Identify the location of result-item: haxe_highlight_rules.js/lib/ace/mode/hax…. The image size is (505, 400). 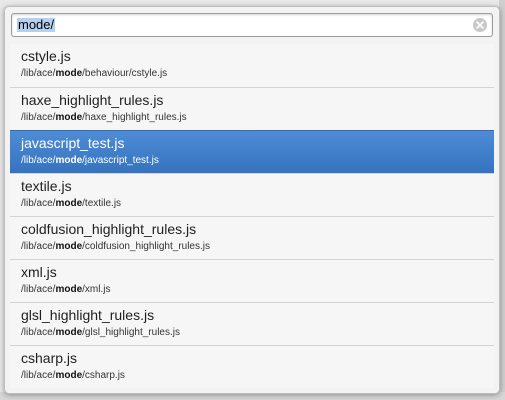
(252, 108).